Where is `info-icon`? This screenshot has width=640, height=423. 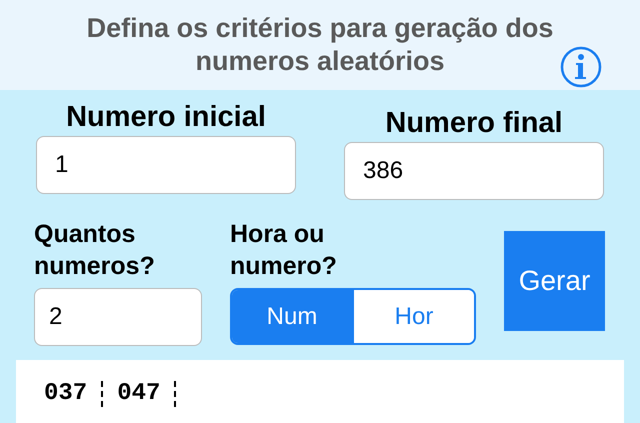
info-icon is located at coordinates (581, 67).